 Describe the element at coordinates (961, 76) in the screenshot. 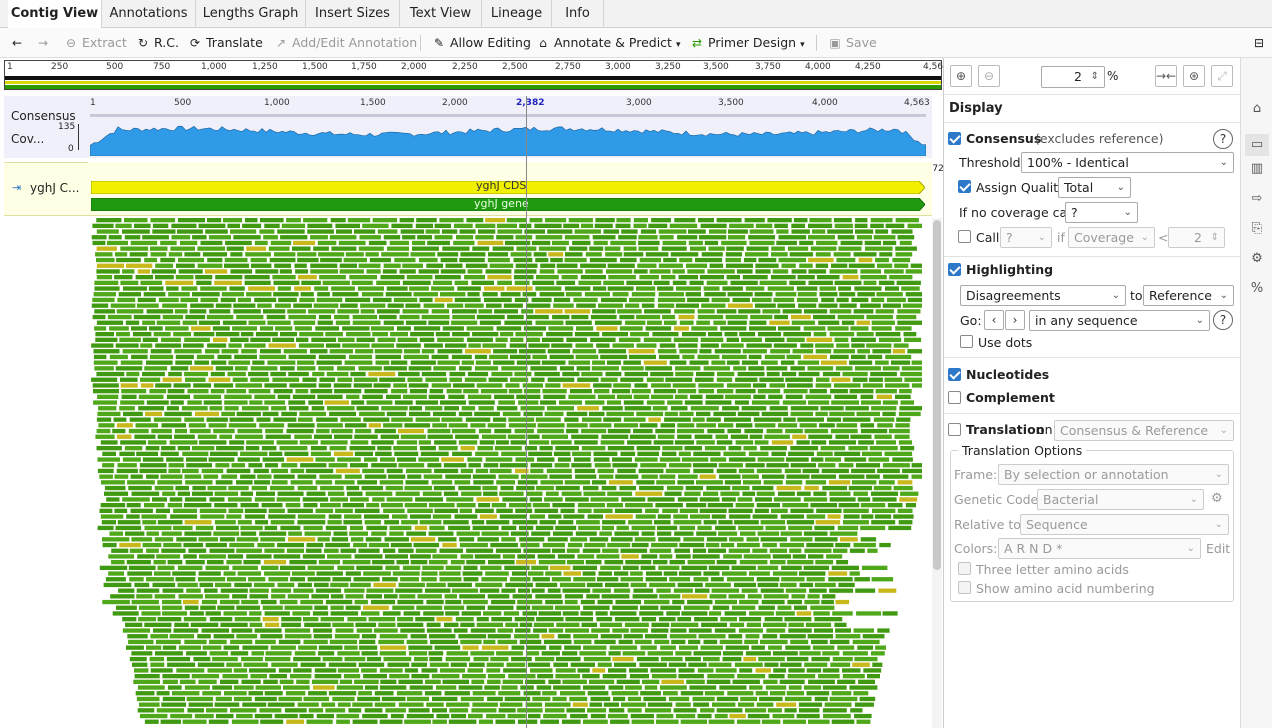

I see `zoom-in-button: ⊕` at that location.